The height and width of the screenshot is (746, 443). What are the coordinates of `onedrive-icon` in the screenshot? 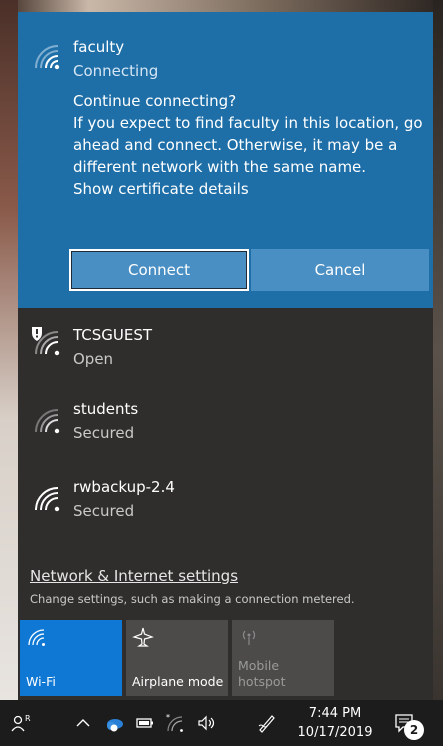 It's located at (114, 723).